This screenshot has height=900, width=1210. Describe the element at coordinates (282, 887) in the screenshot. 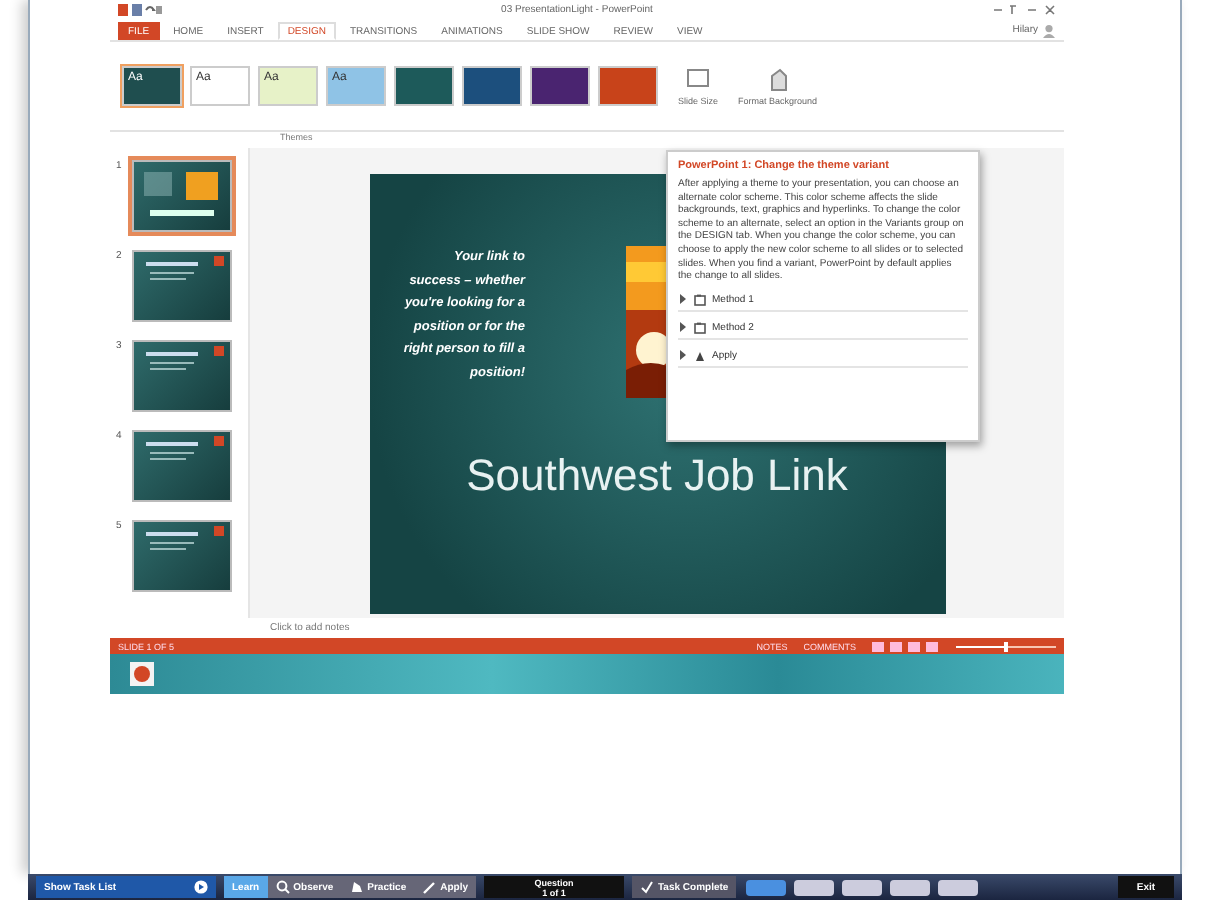

I see `search-icon` at that location.